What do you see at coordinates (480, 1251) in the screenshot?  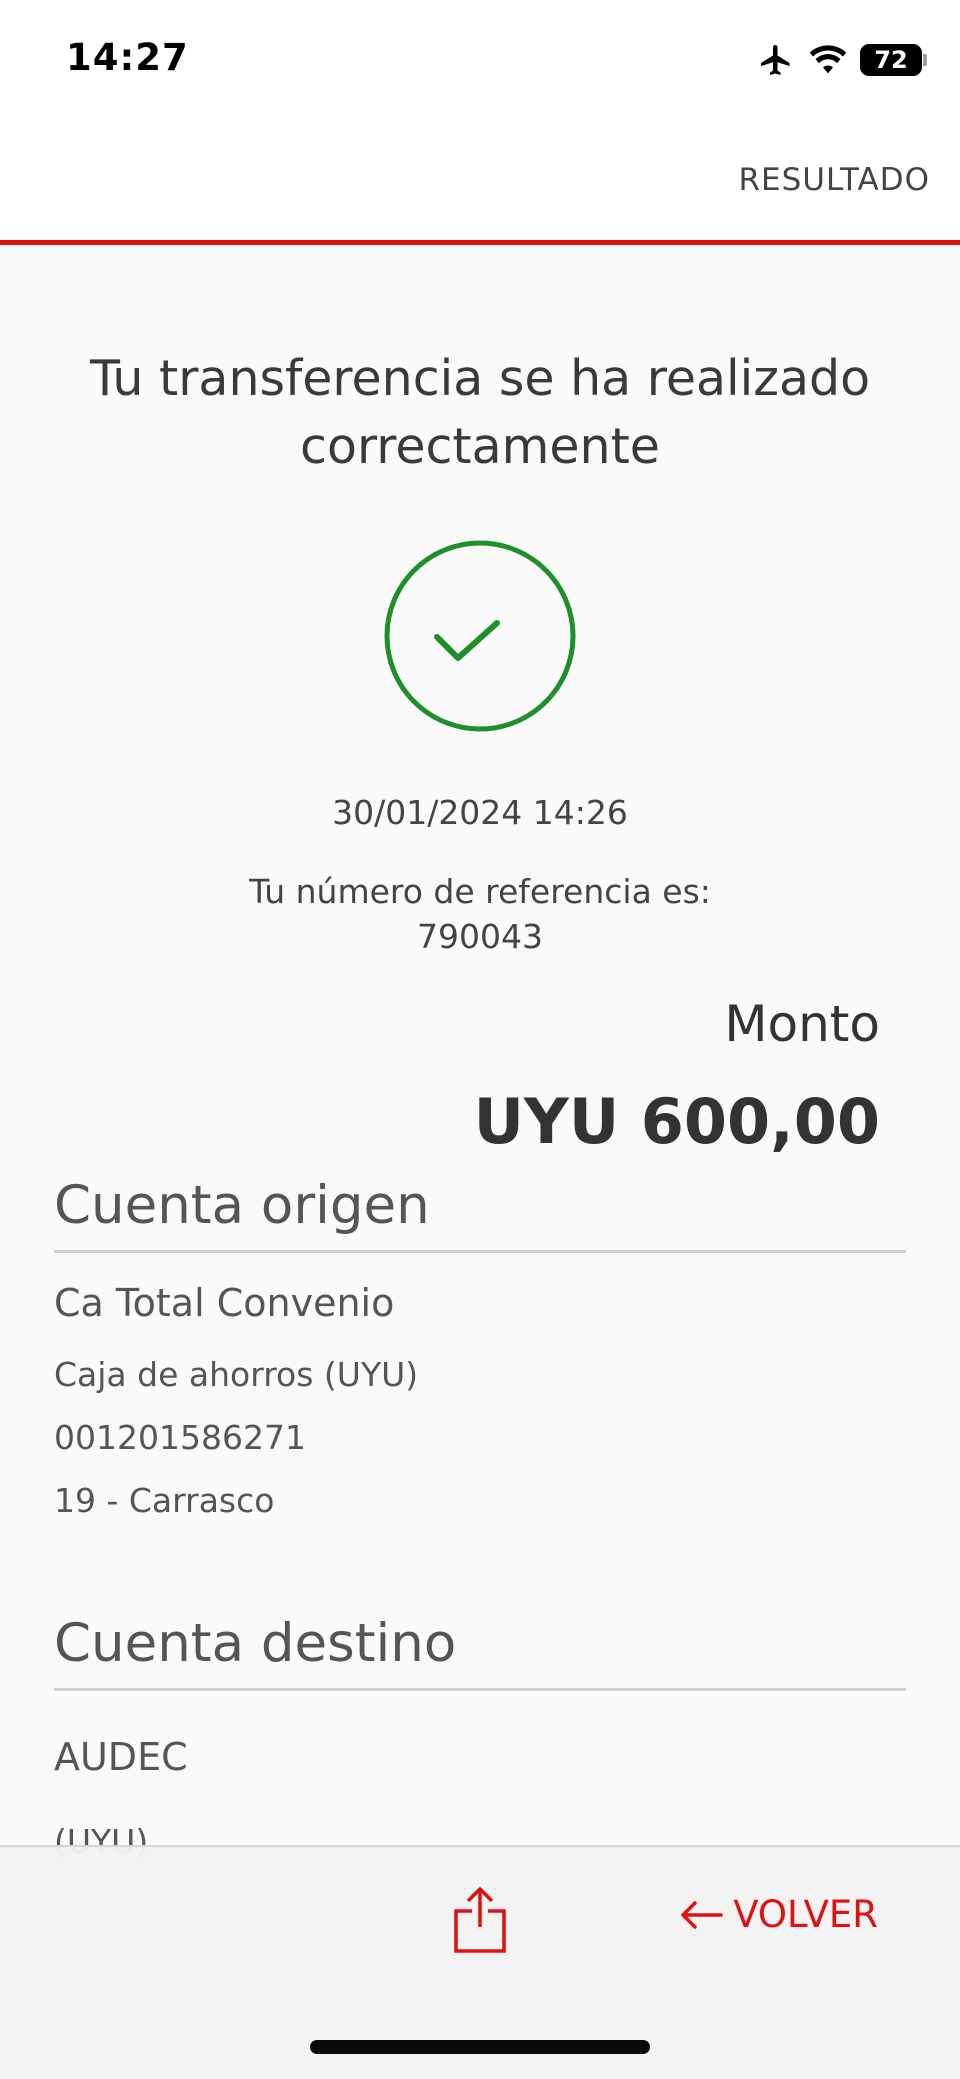 I see `origin-divider` at bounding box center [480, 1251].